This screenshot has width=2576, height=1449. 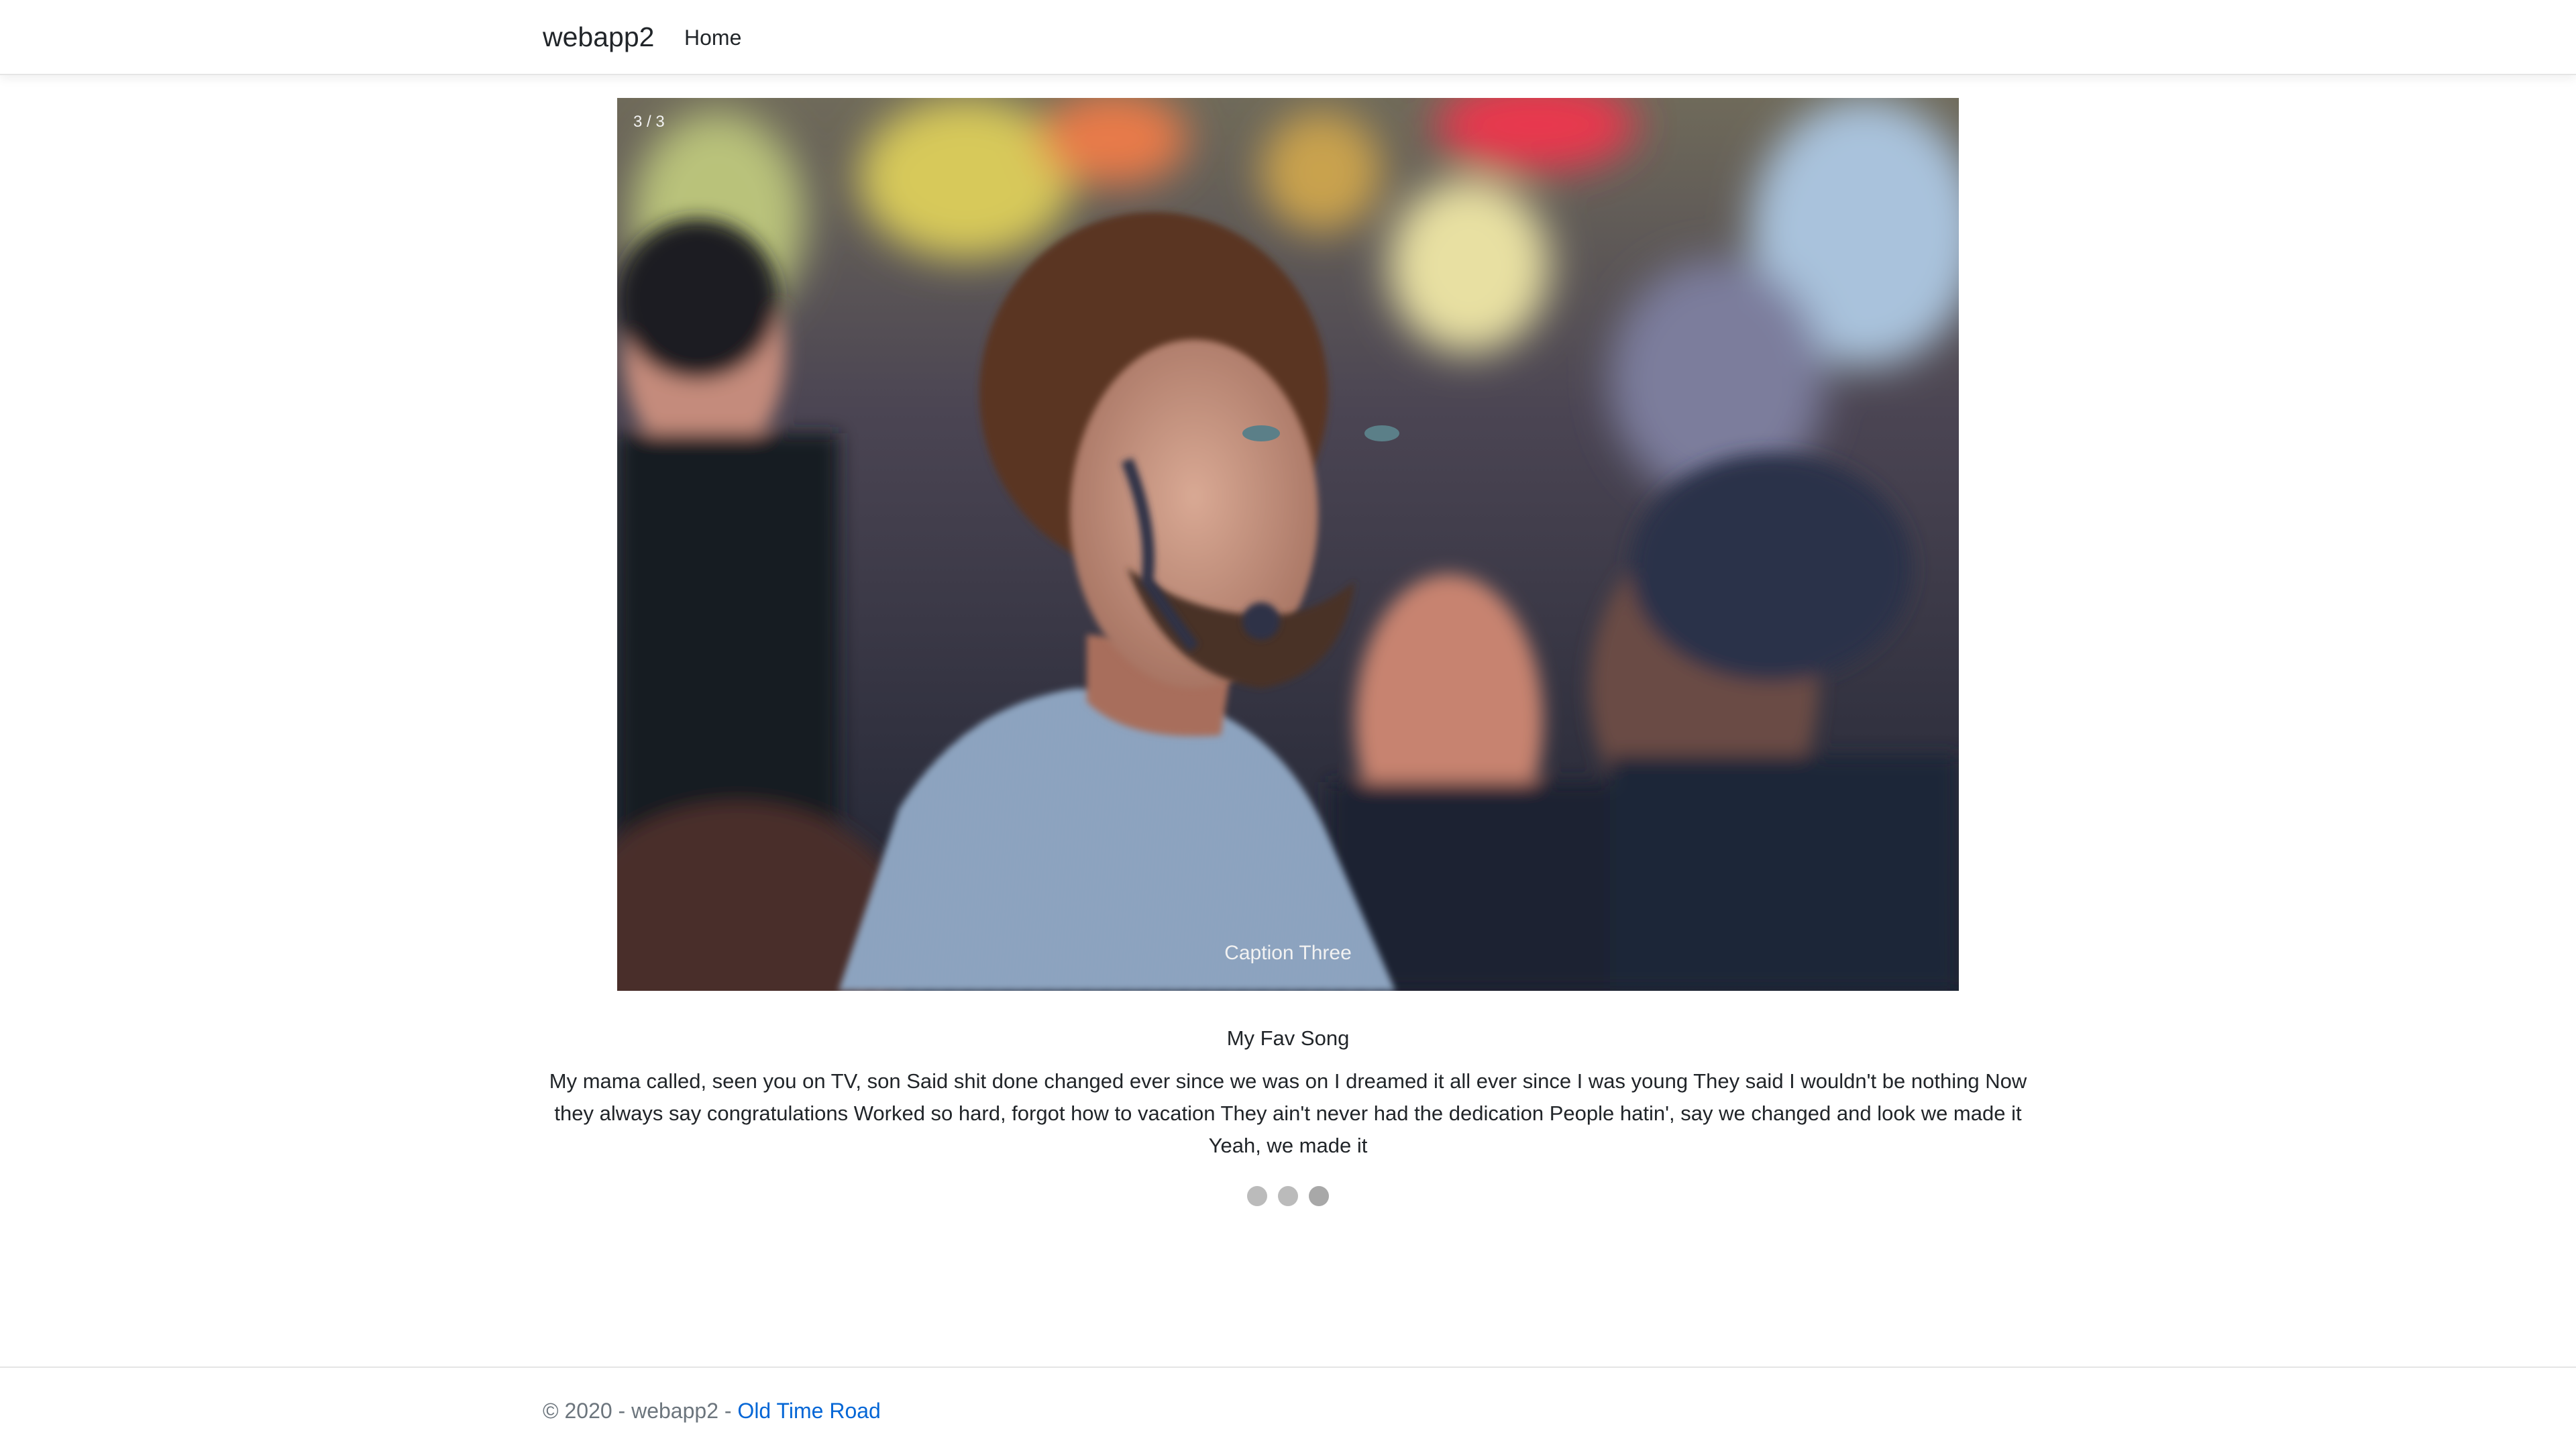 I want to click on footer: © 2020 - webapp2 - Old Time Road, so click(x=1288, y=1407).